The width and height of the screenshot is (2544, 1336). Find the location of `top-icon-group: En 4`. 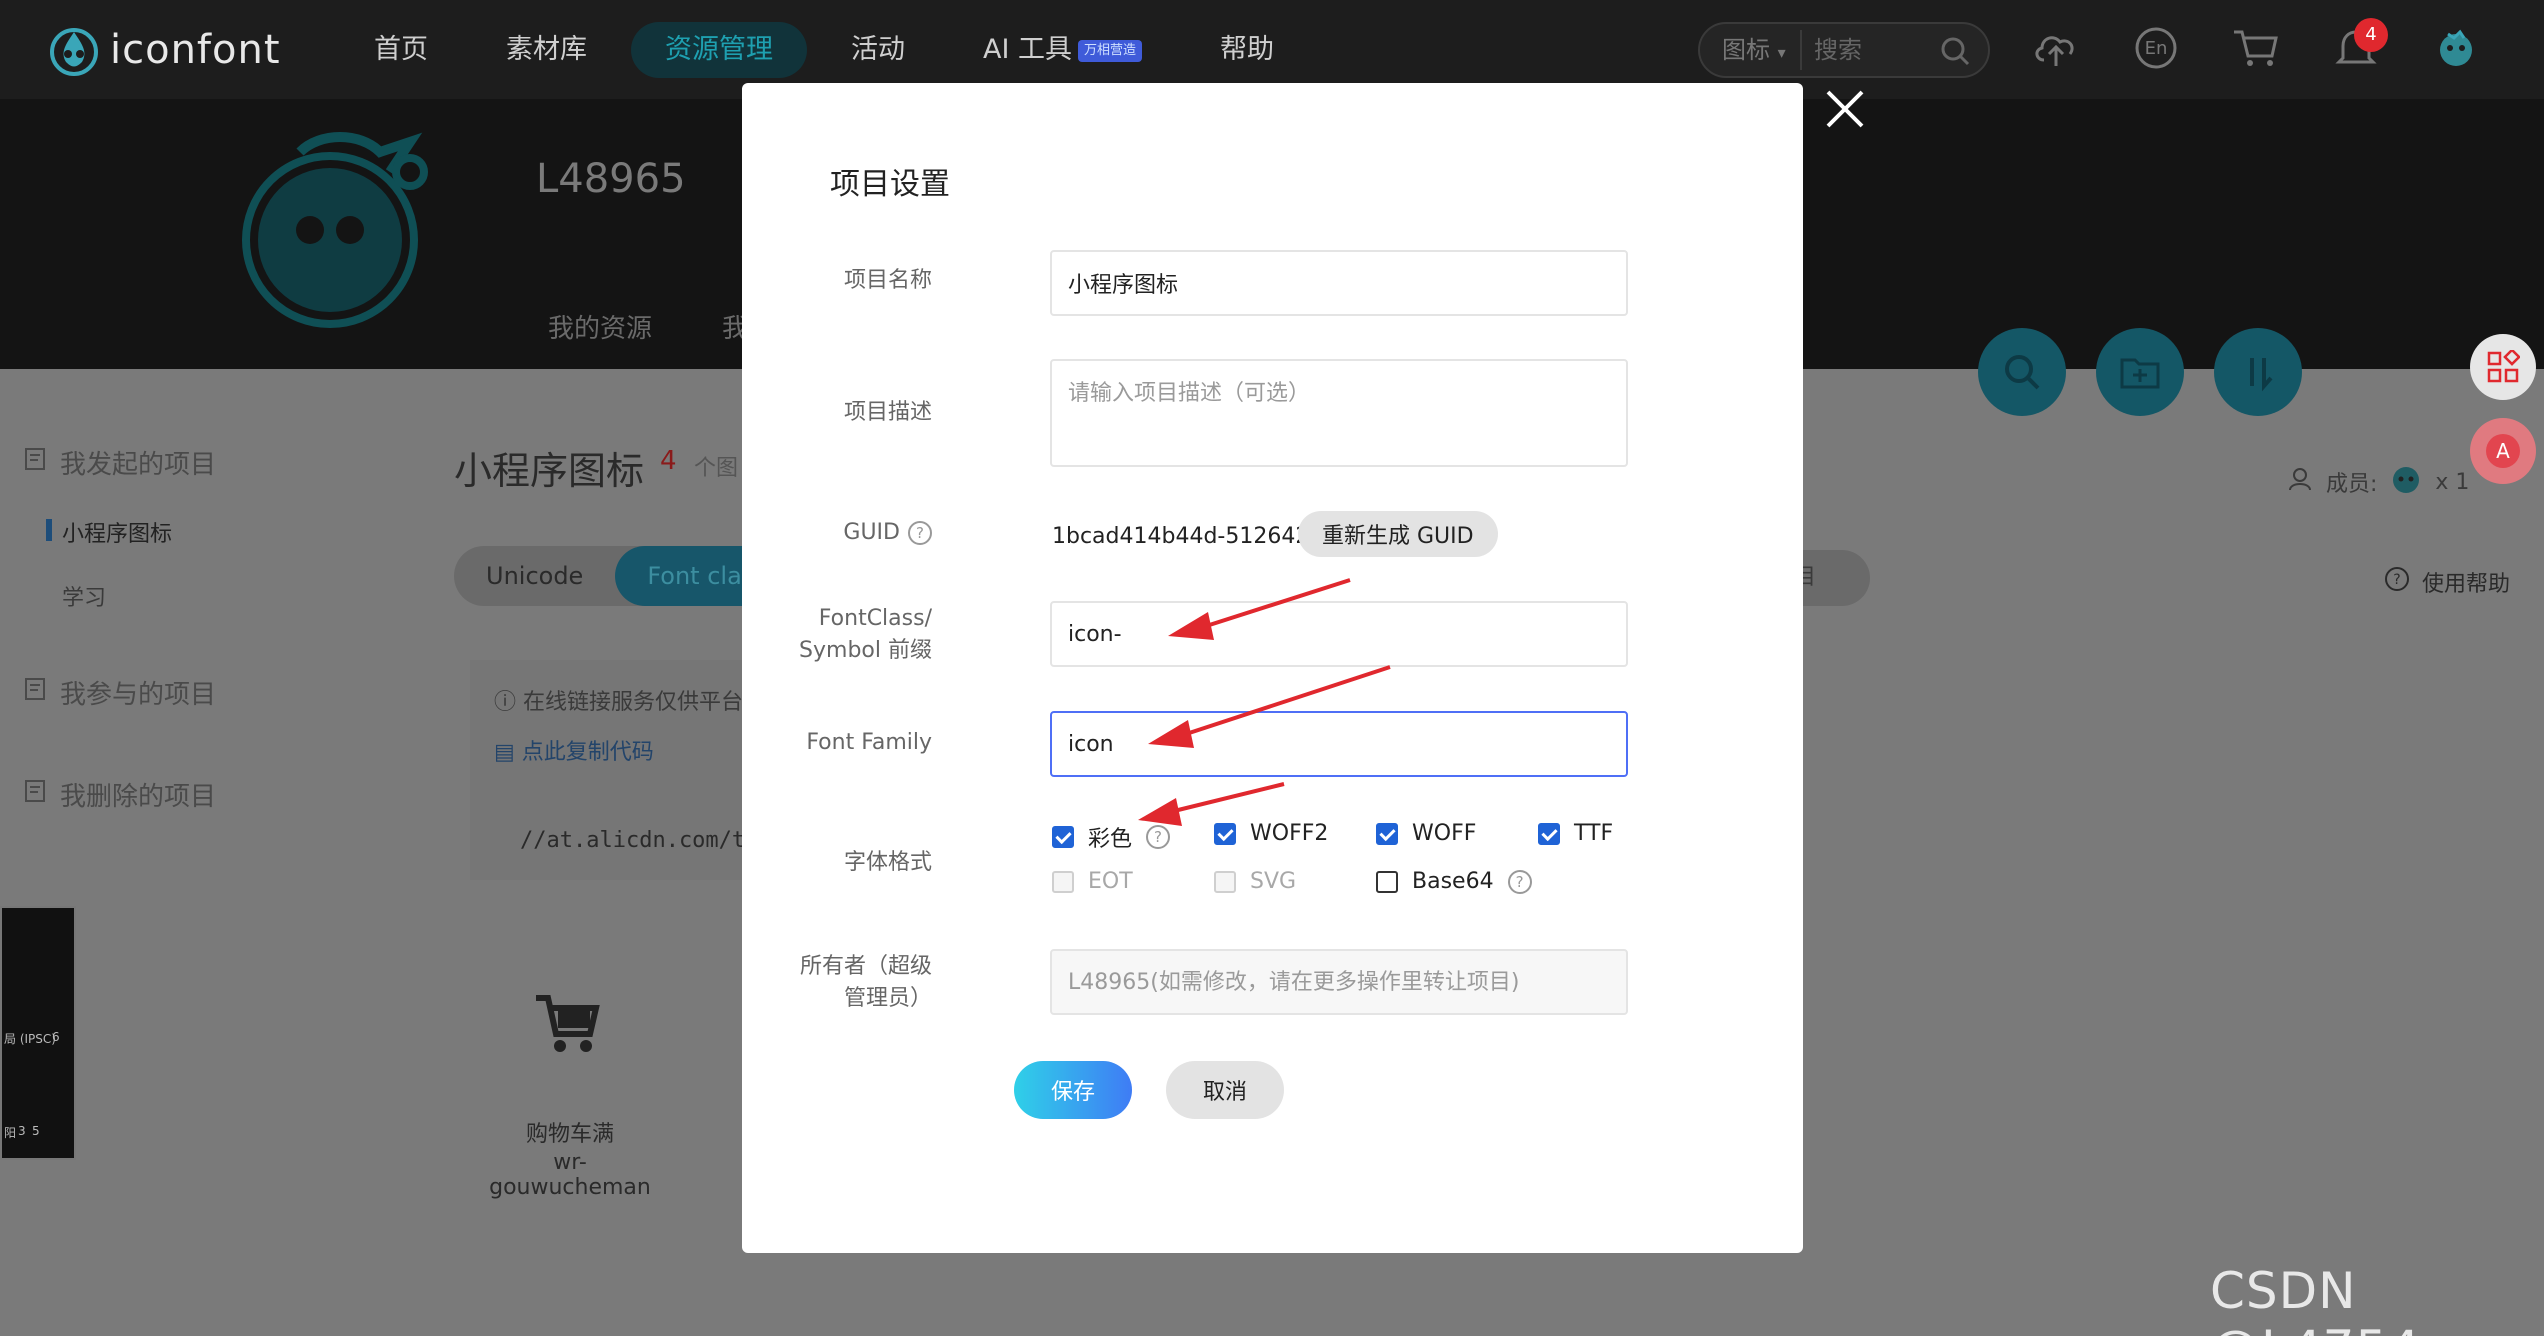

top-icon-group: En 4 is located at coordinates (2256, 46).